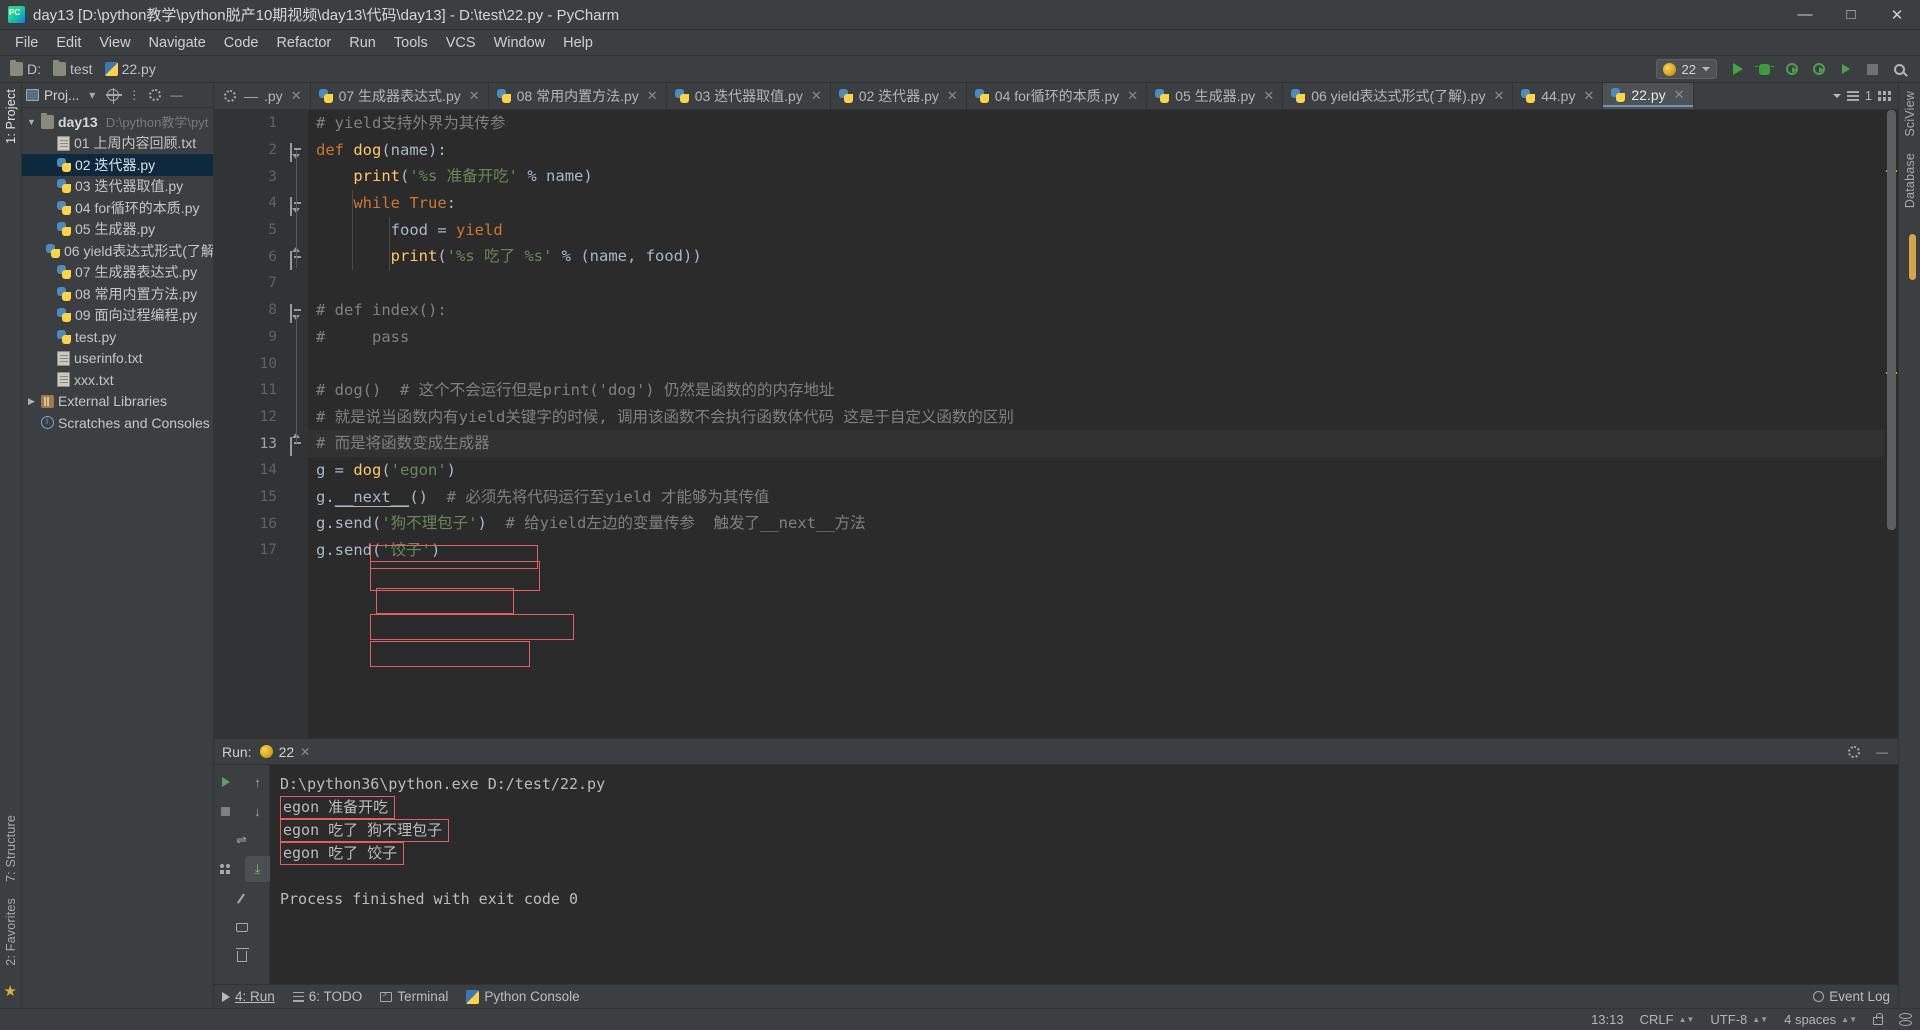 This screenshot has height=1030, width=1920. What do you see at coordinates (117, 294) in the screenshot?
I see `tree-node: 08 常用内置方法.py` at bounding box center [117, 294].